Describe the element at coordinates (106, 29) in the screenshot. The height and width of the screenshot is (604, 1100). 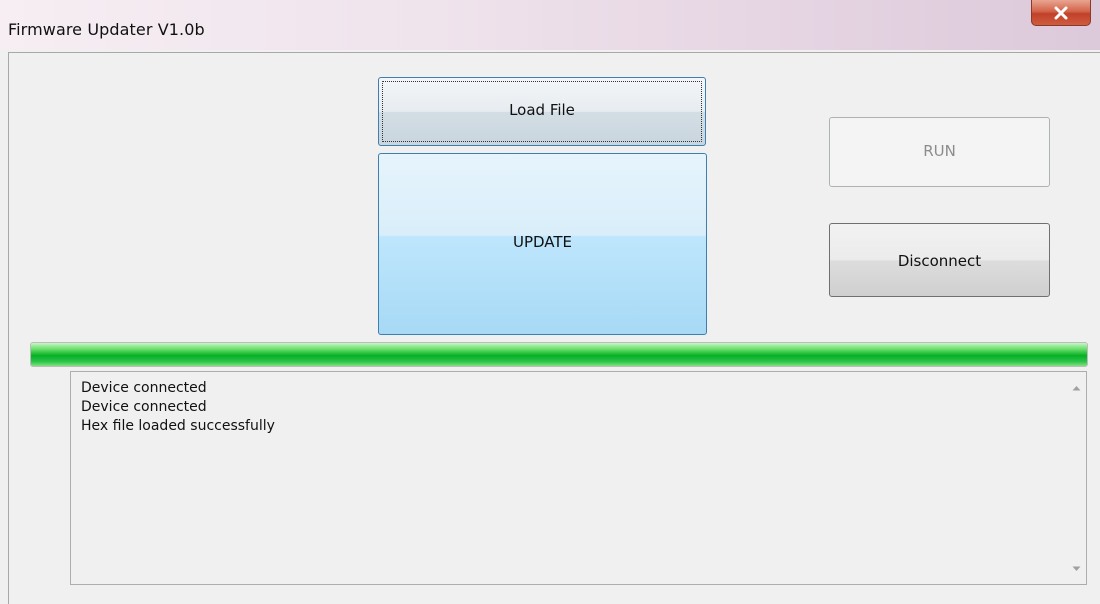
I see `window-title: Firmware Updater V1.0b` at that location.